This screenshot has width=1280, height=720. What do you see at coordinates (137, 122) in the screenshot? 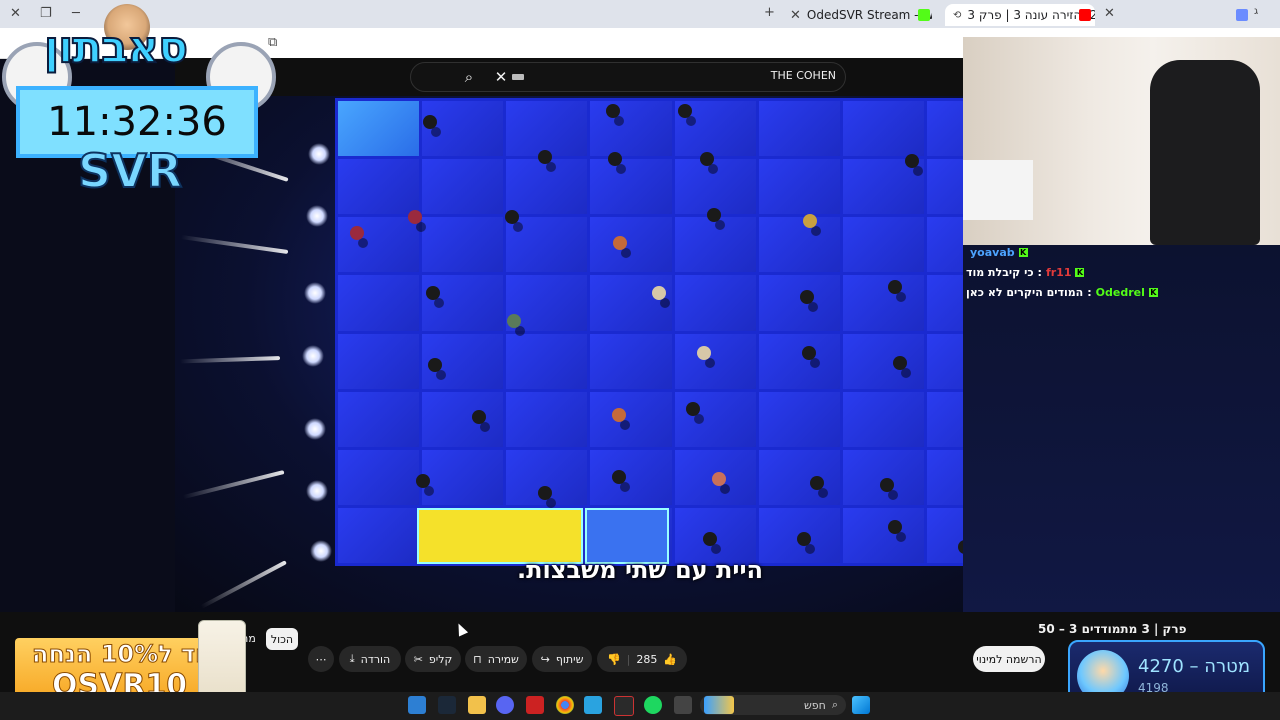
I see `timer-value: 11:32:36` at bounding box center [137, 122].